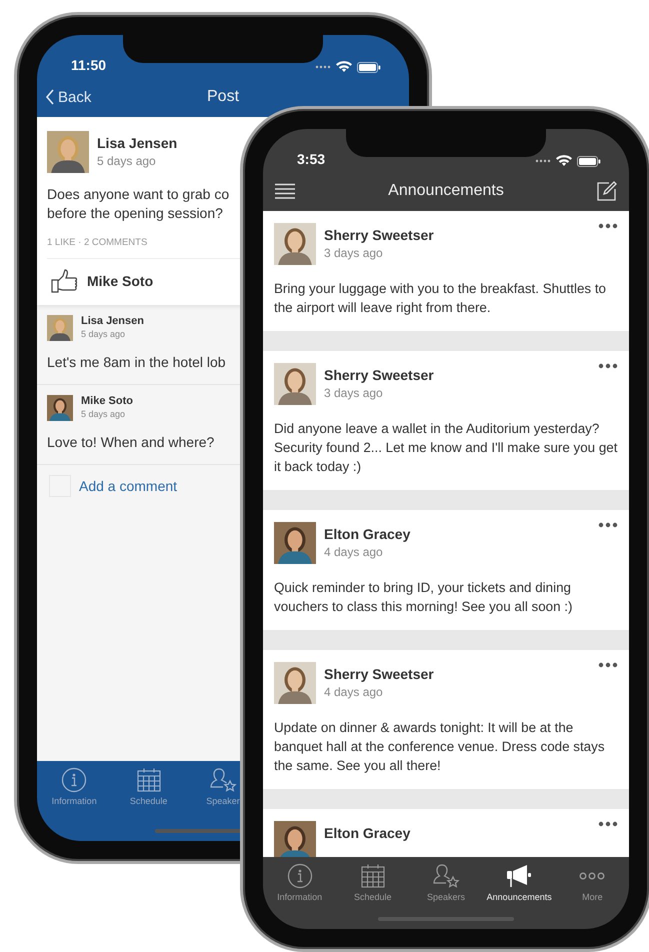  I want to click on announcement-text: Update on dinner & awards tonight: It will be at the banquet hall at the conference venue. Dress code stays the same. See you all there!, so click(440, 747).